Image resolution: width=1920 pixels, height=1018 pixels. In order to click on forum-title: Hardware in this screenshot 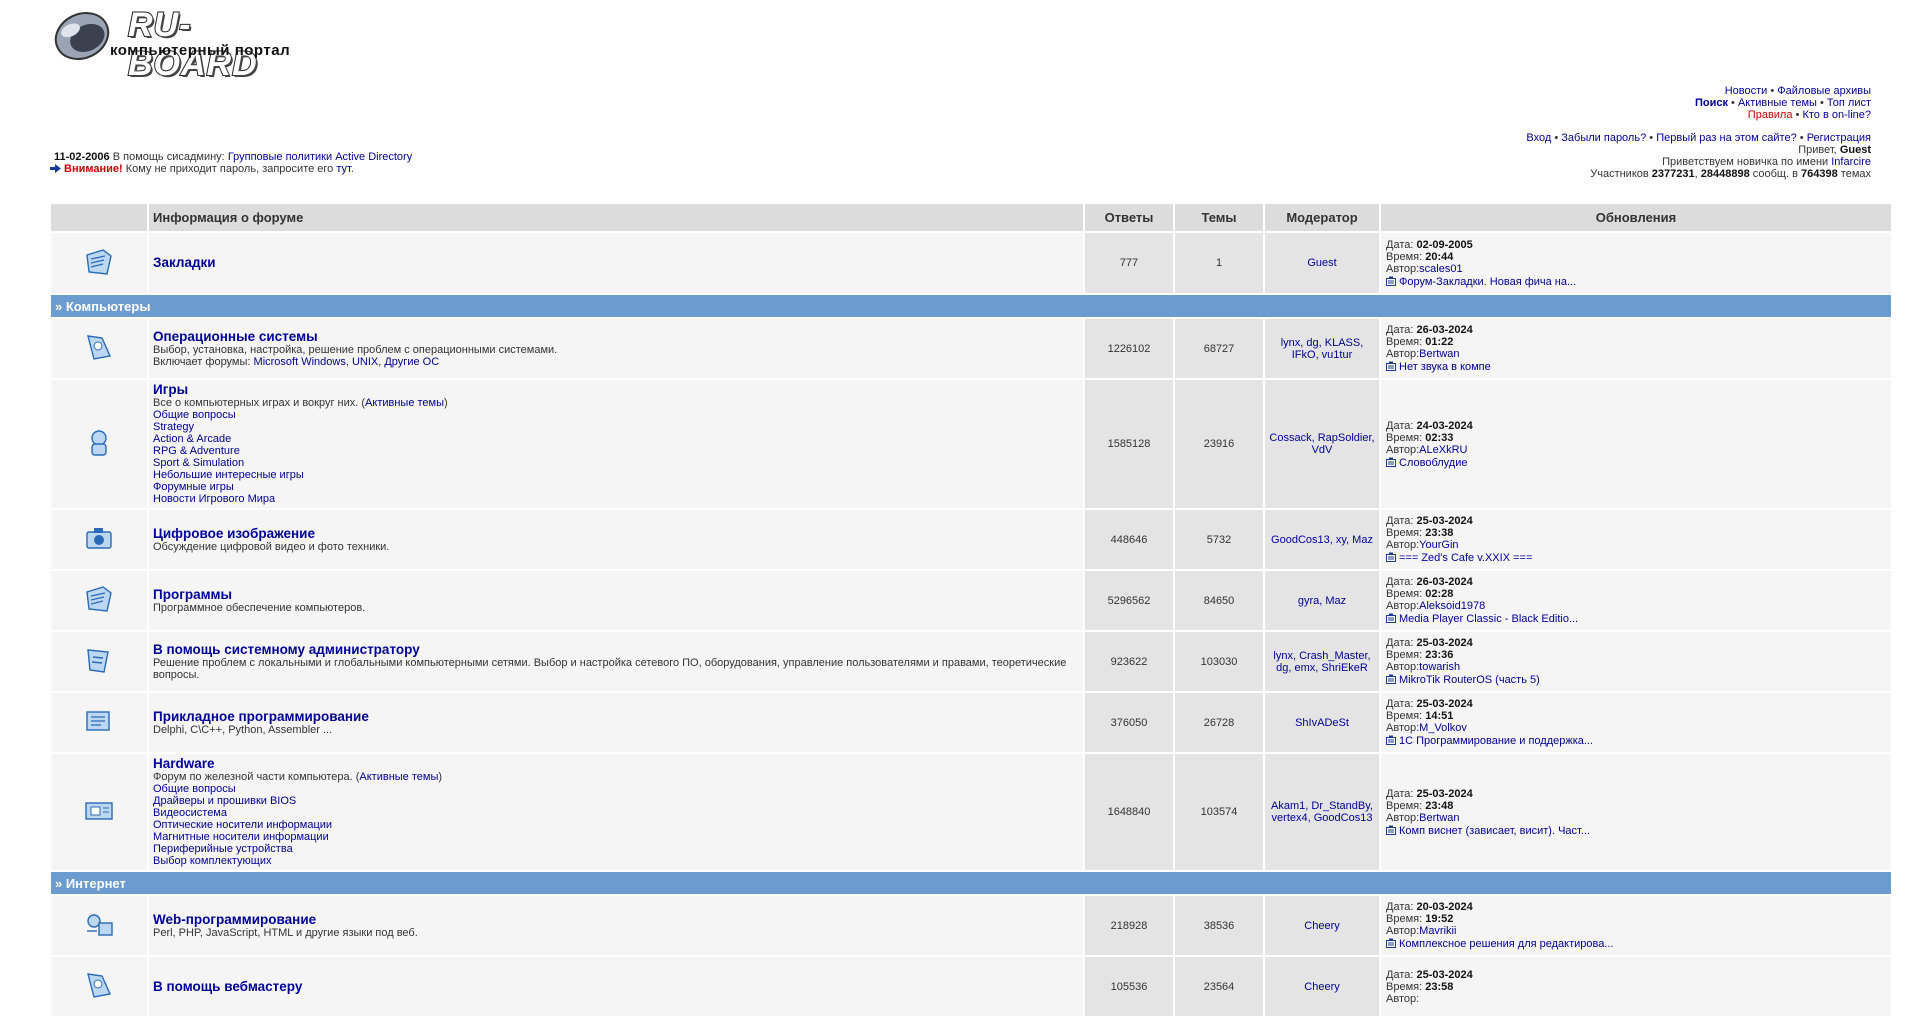, I will do `click(184, 763)`.